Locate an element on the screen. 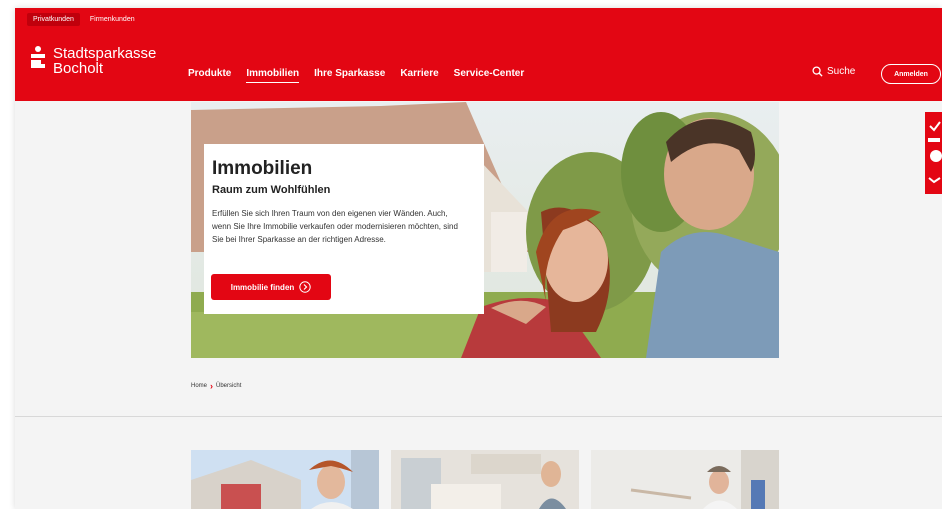  search-icon is located at coordinates (817, 71).